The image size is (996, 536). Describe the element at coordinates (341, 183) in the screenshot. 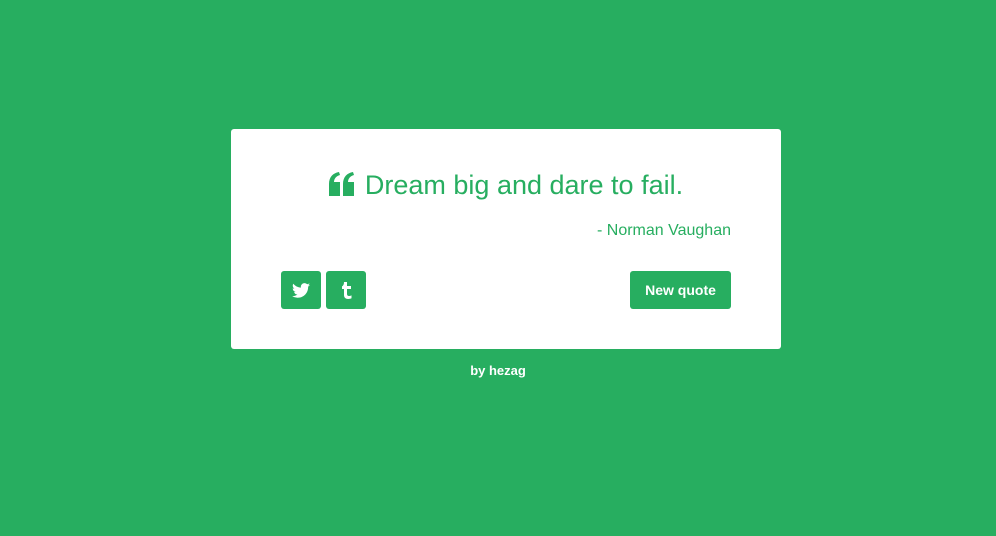

I see `quote-left-icon` at that location.